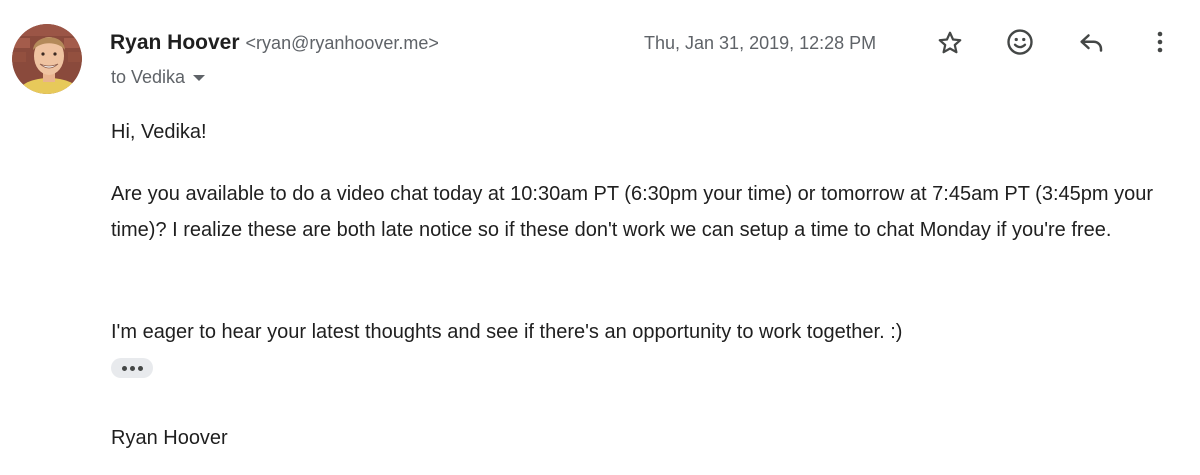 The image size is (1200, 475). Describe the element at coordinates (148, 77) in the screenshot. I see `recipient-label: to Vedika` at that location.